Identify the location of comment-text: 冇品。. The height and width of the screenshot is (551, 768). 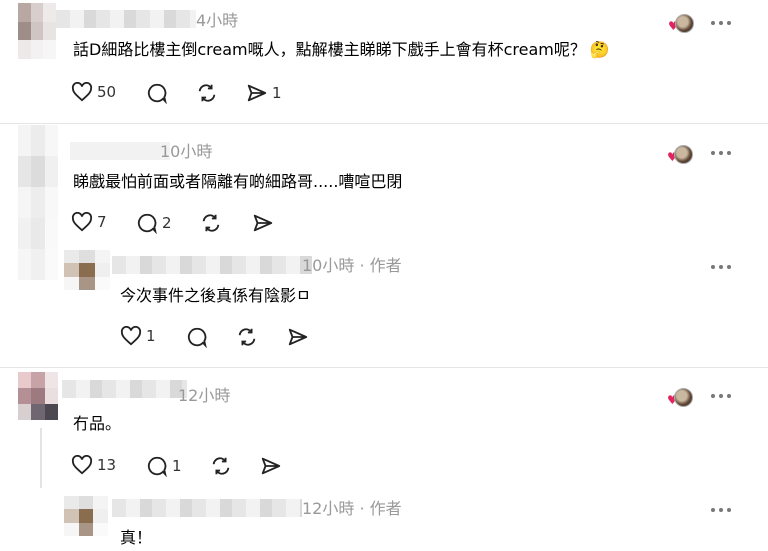
(97, 423).